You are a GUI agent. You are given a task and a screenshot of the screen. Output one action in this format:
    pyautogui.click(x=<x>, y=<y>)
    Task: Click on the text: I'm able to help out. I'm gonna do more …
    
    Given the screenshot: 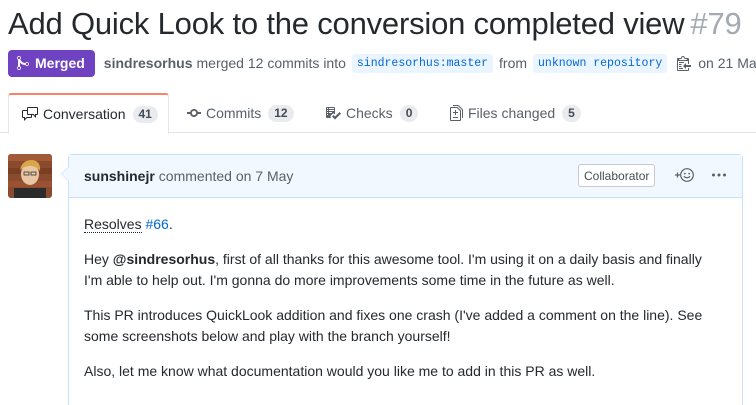 What is the action you would take?
    pyautogui.click(x=349, y=280)
    